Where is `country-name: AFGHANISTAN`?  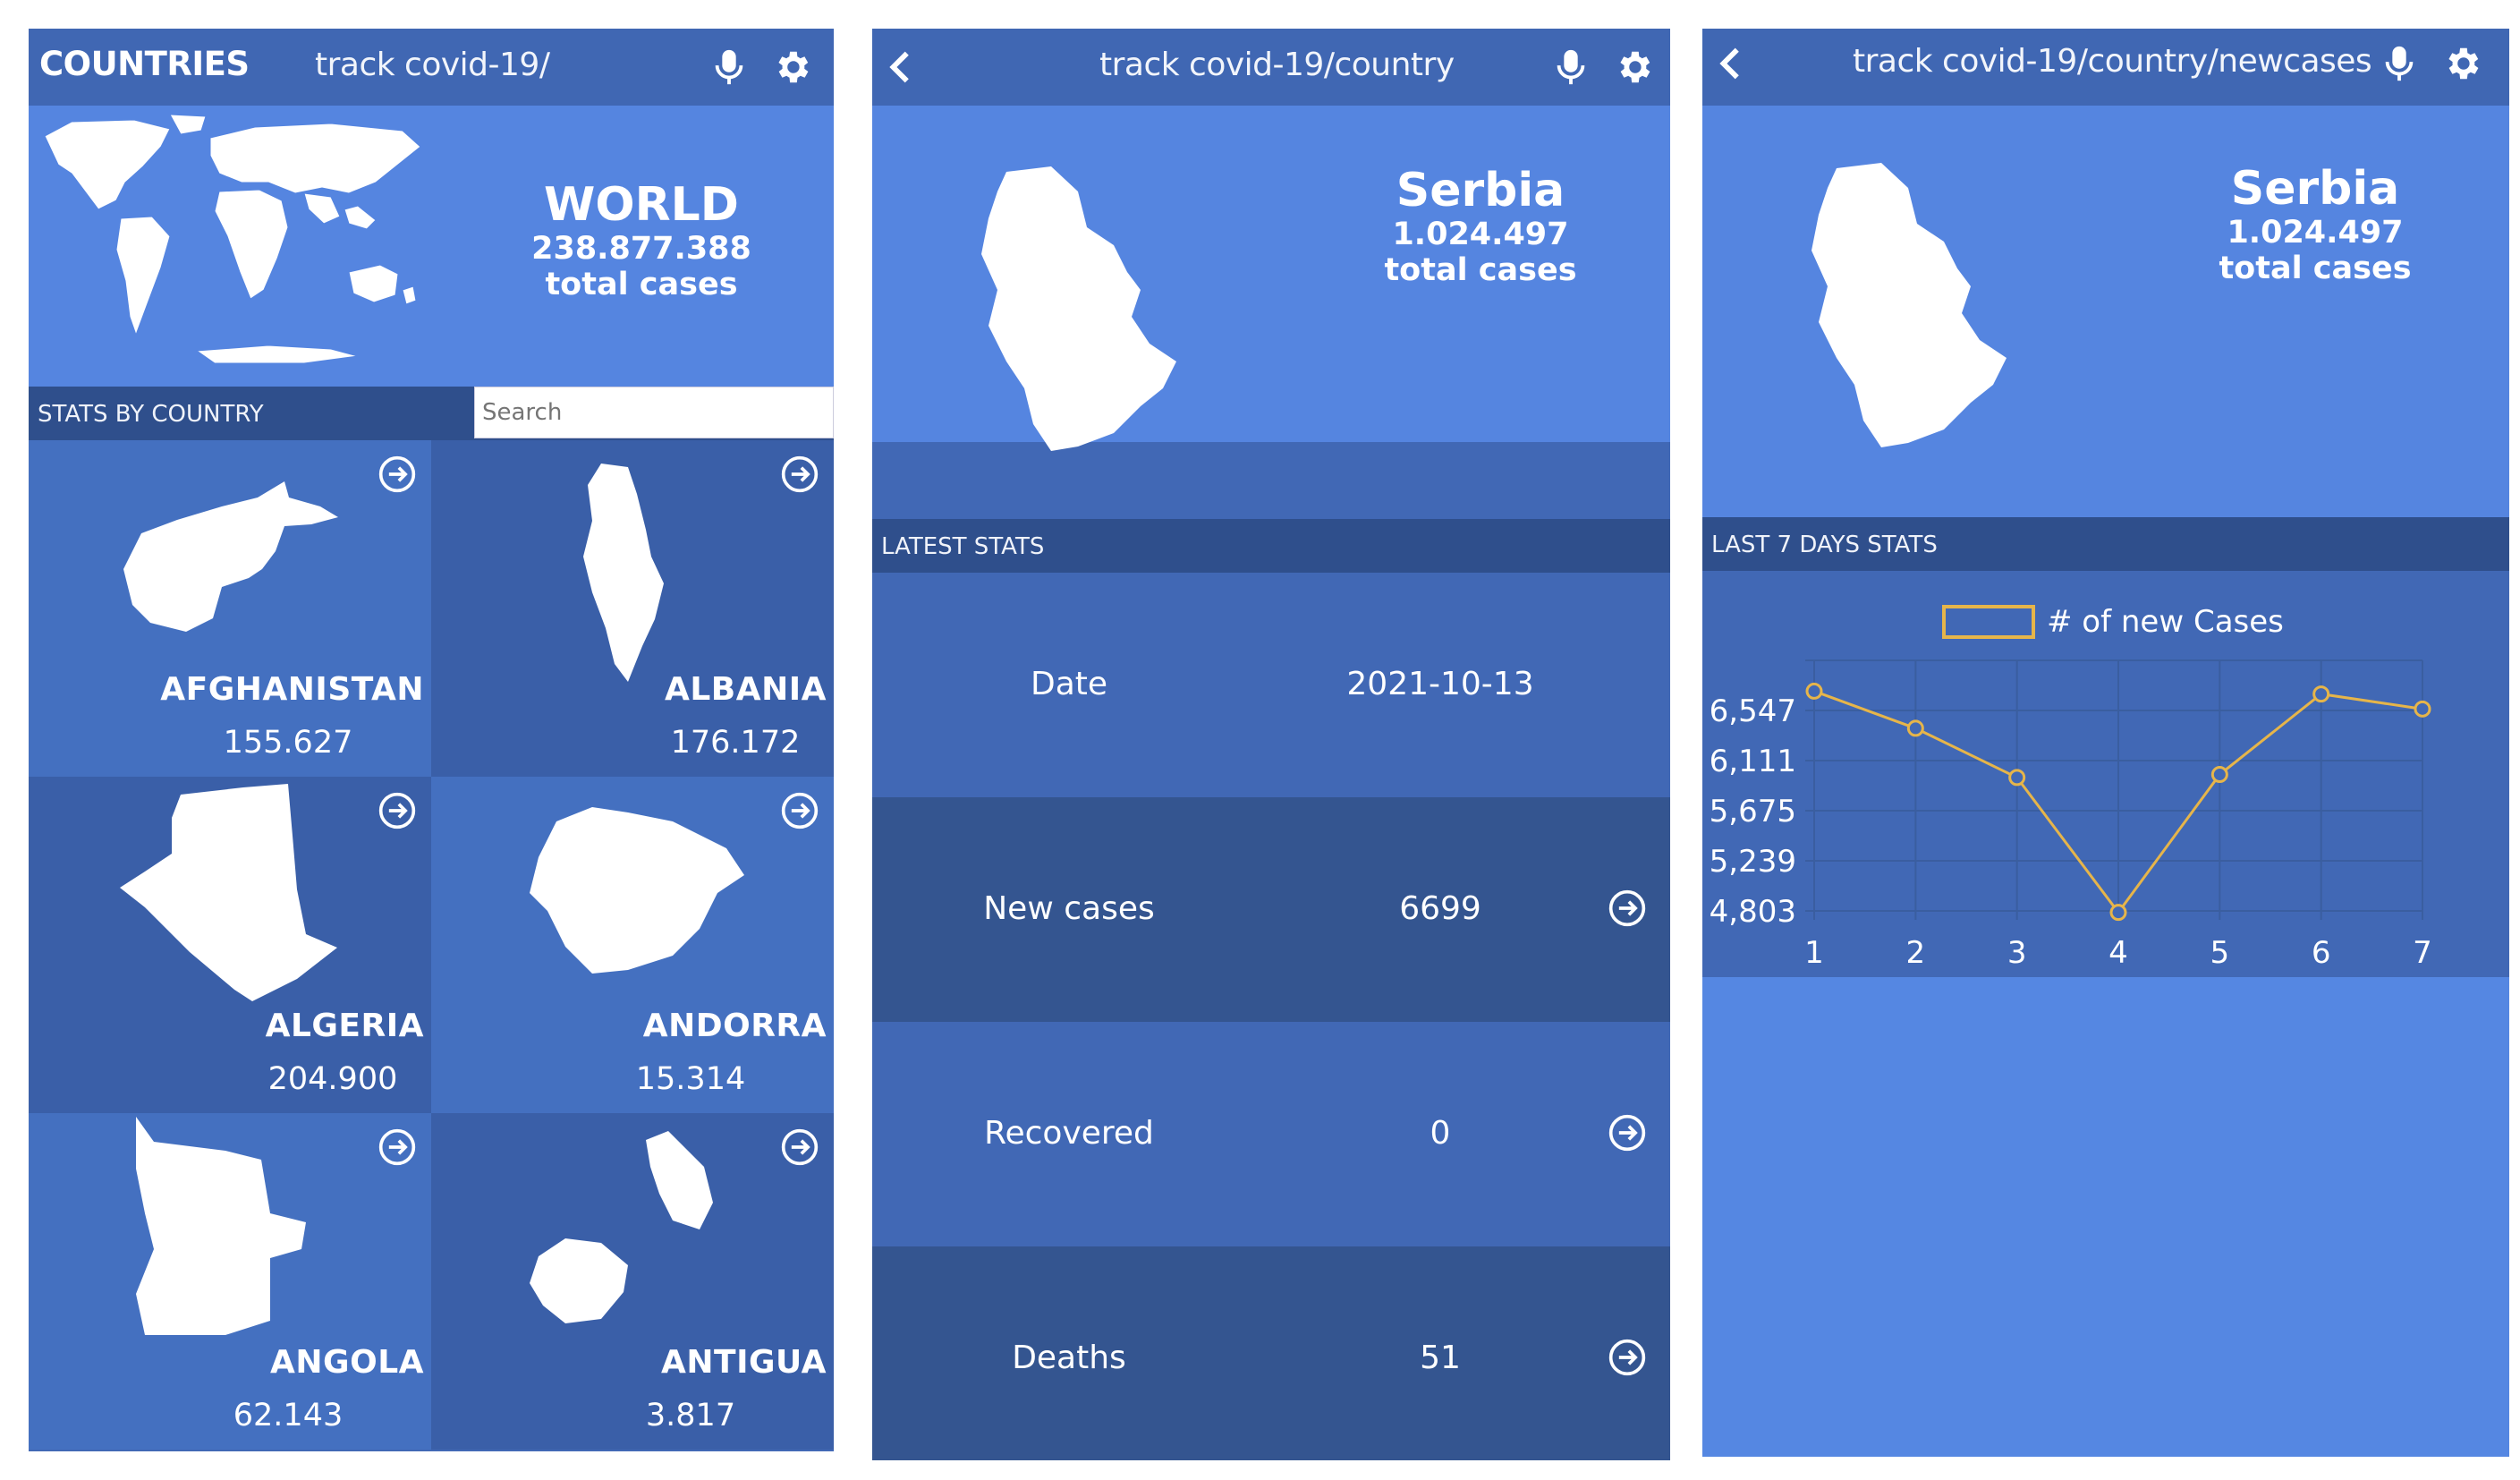 country-name: AFGHANISTAN is located at coordinates (292, 689).